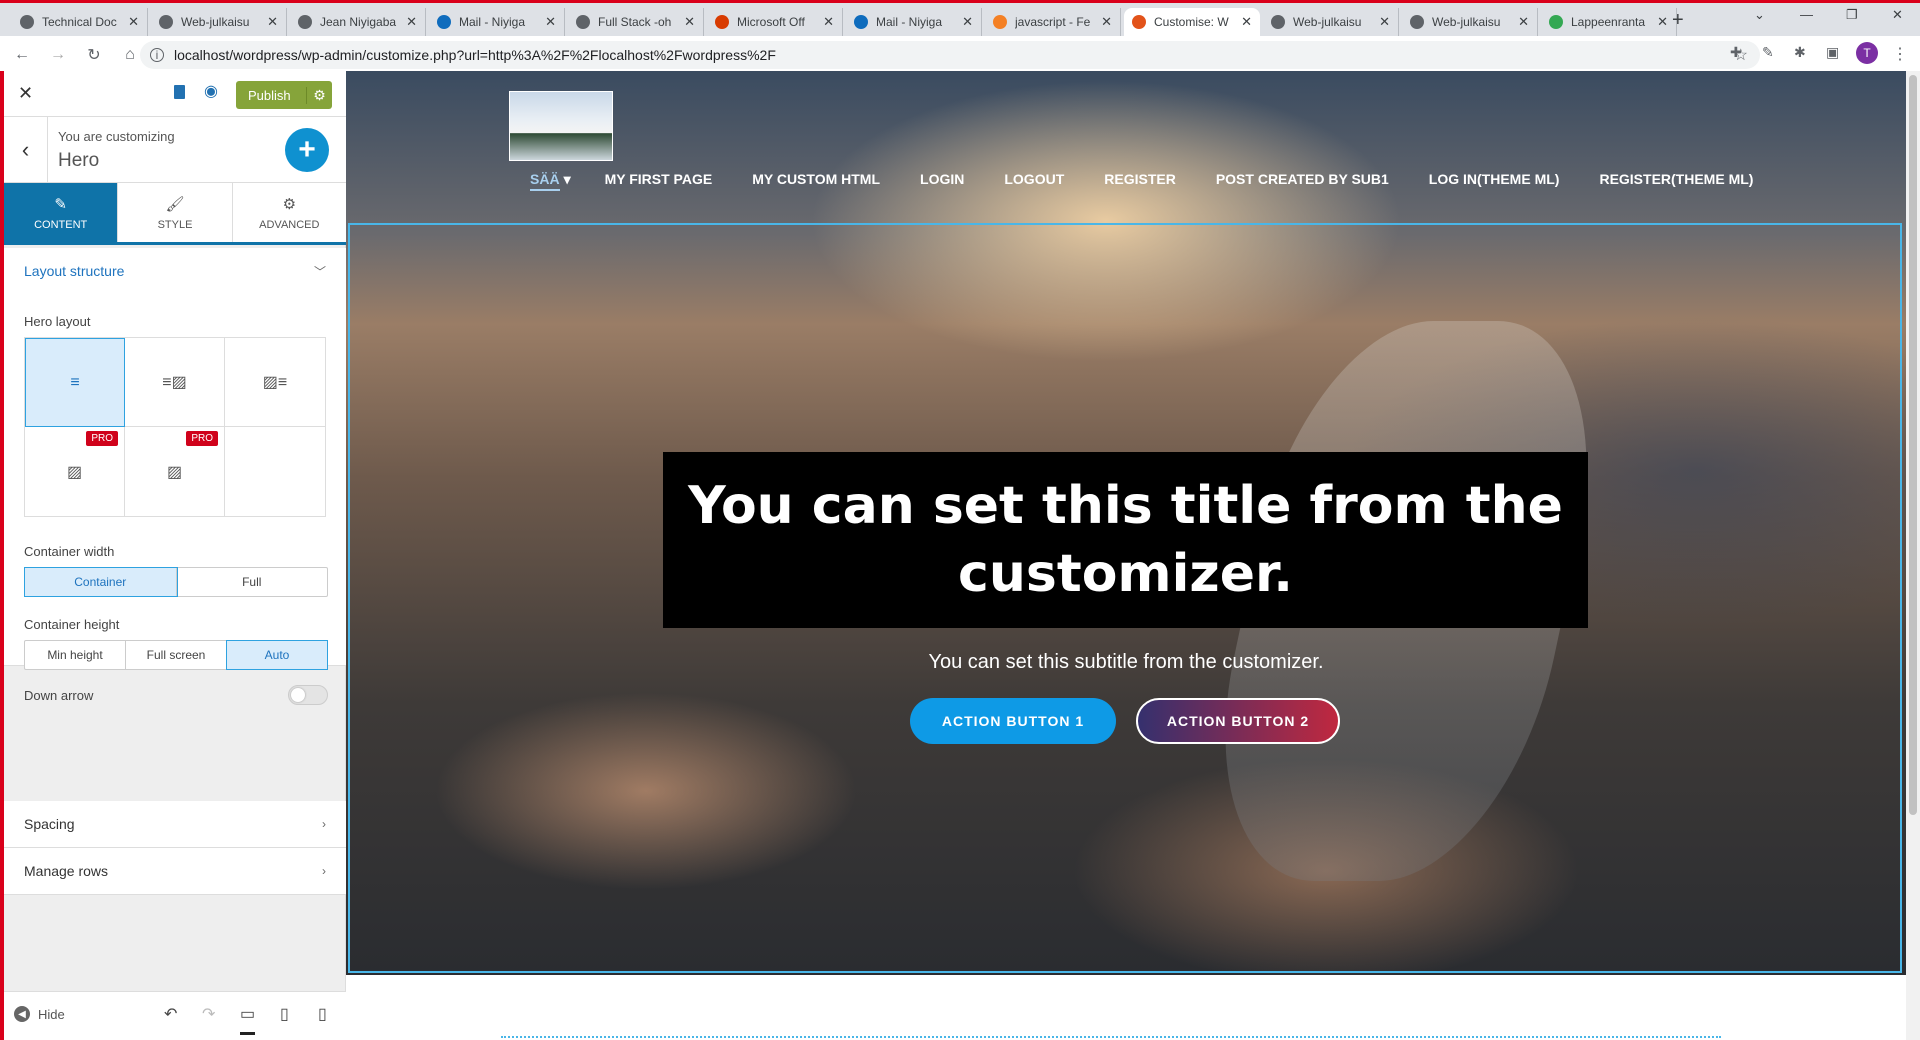 The height and width of the screenshot is (1040, 1920). I want to click on extension-icon: ✚, so click(1736, 52).